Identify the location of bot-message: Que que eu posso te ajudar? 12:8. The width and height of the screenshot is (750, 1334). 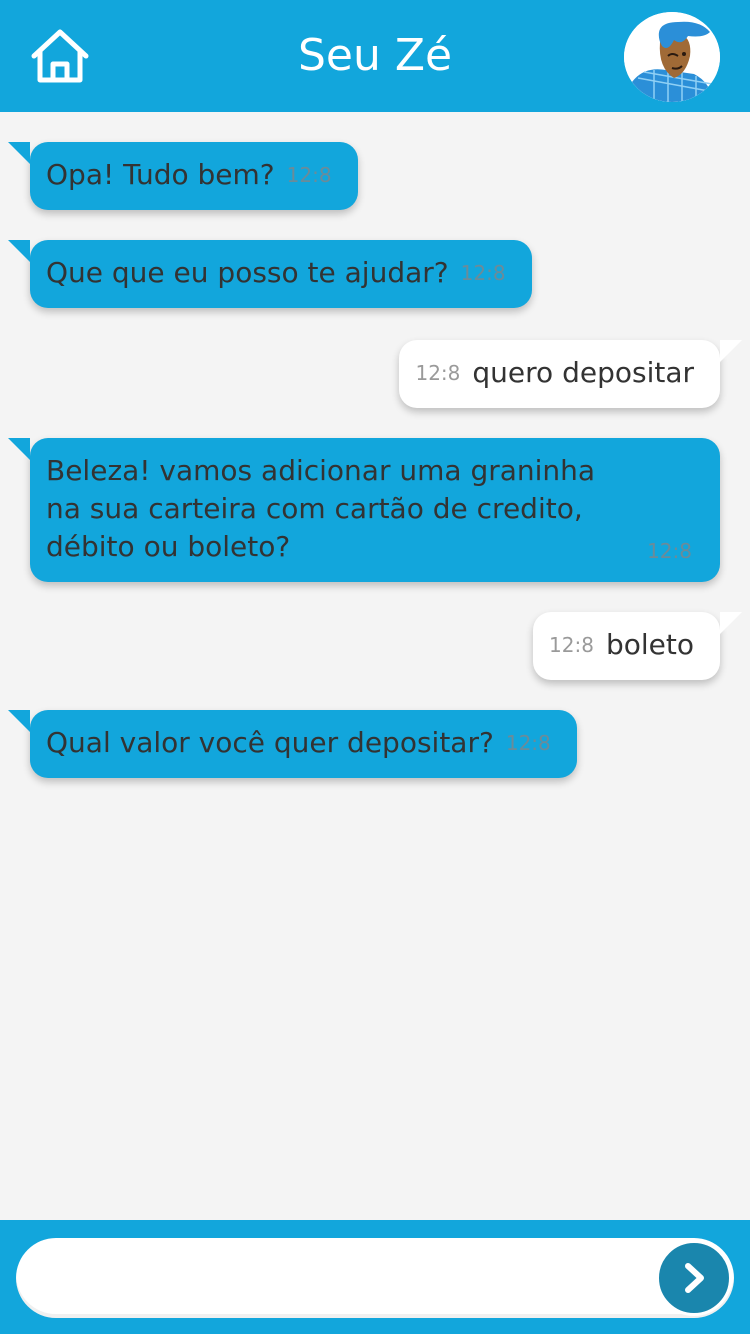
(270, 274).